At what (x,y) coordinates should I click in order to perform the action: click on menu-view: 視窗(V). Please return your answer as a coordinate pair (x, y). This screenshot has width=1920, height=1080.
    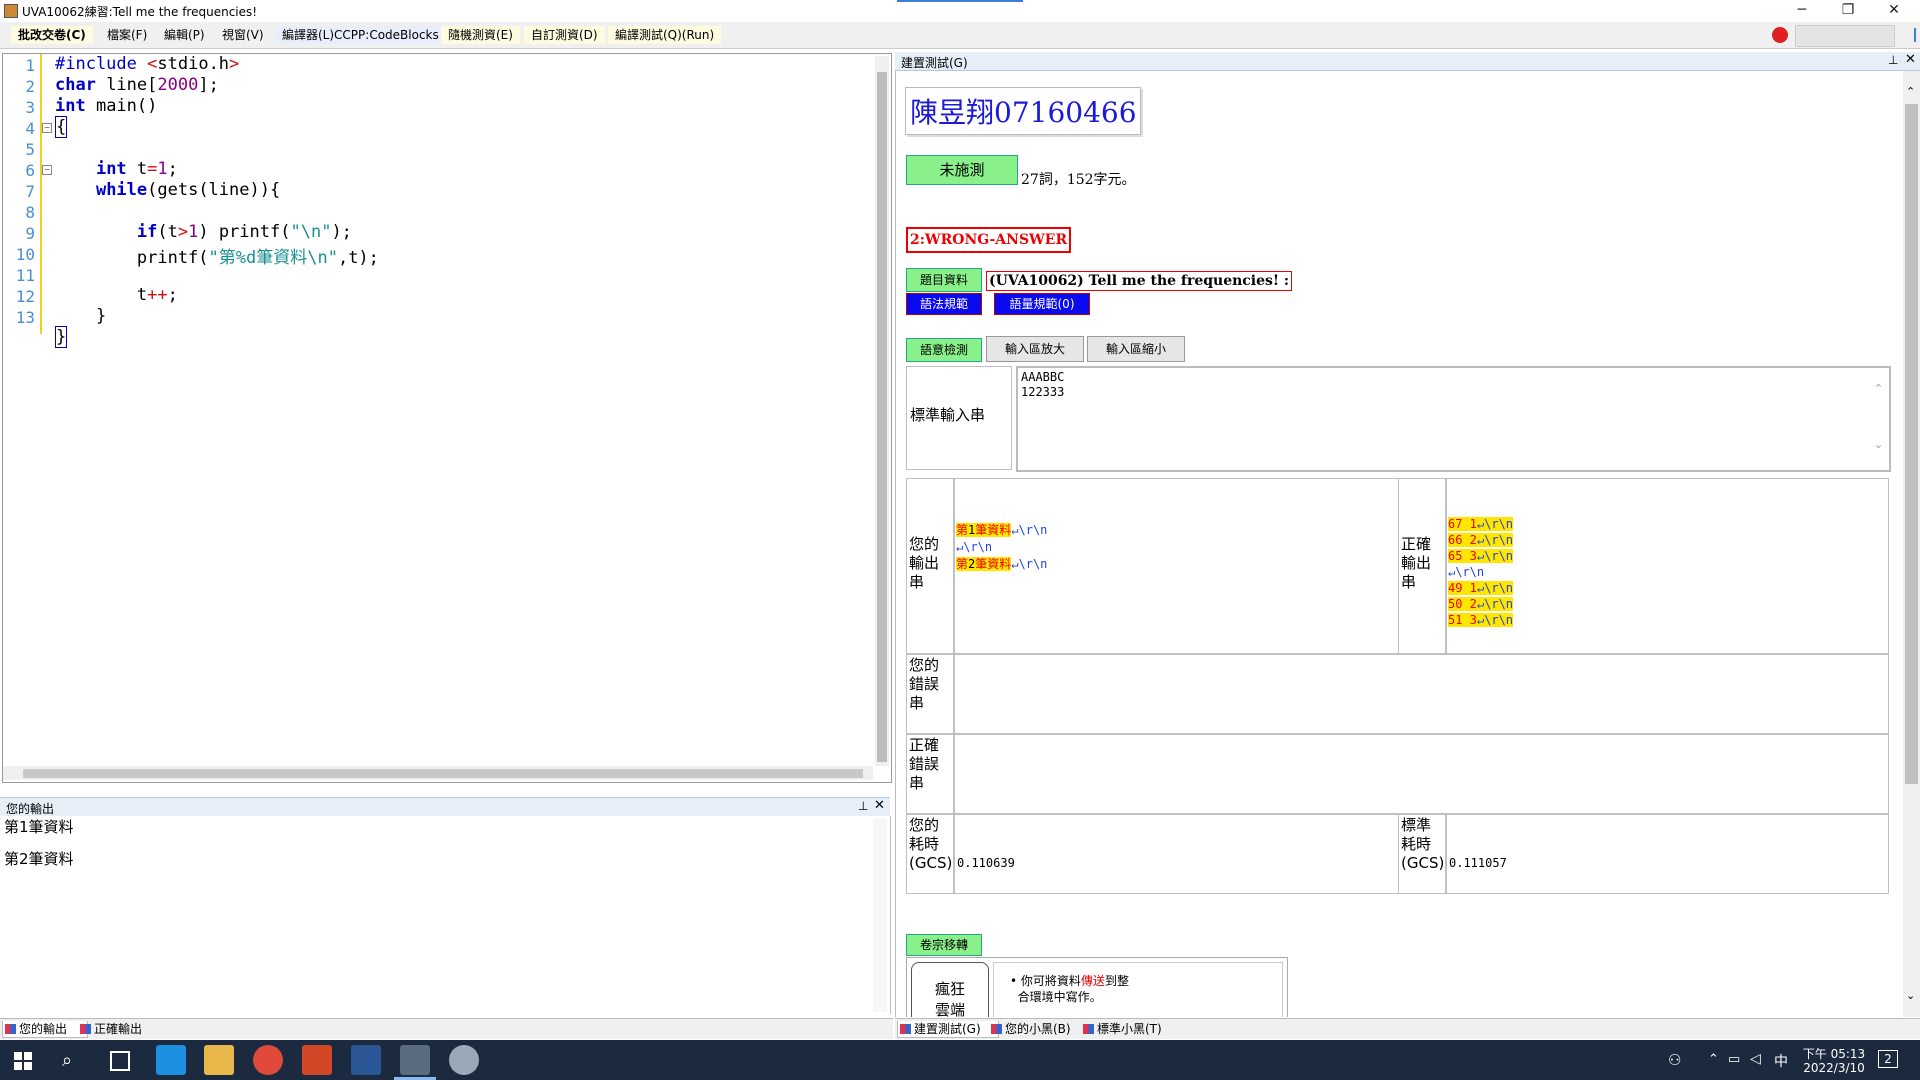
    Looking at the image, I should click on (243, 35).